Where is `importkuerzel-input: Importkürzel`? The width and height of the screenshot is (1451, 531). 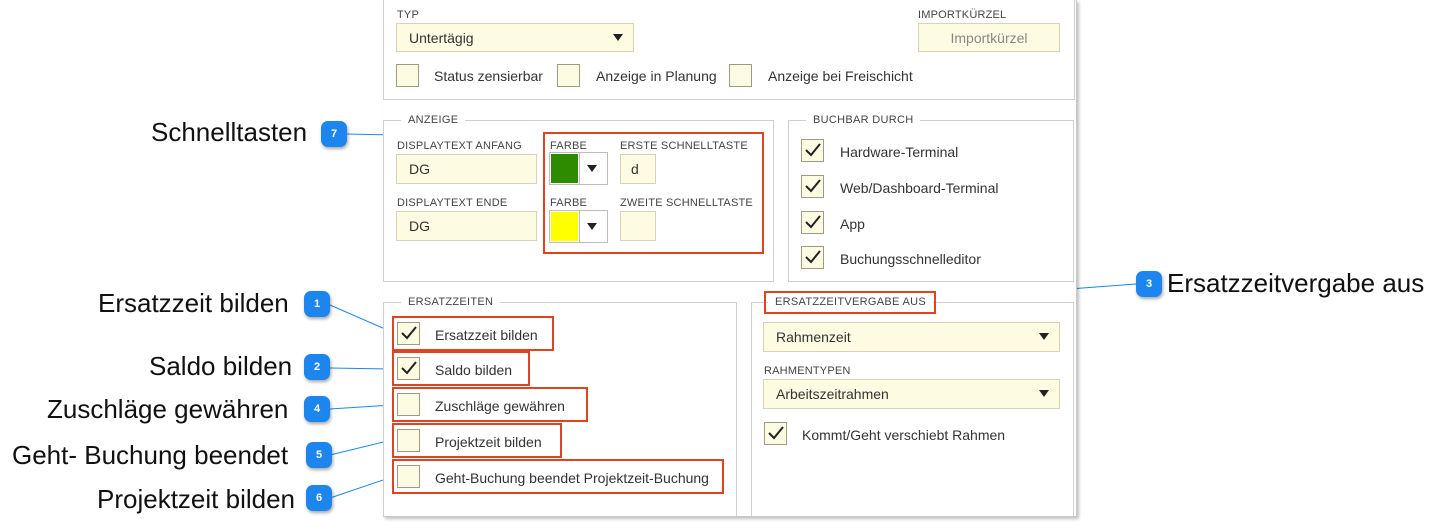
importkuerzel-input: Importkürzel is located at coordinates (989, 37).